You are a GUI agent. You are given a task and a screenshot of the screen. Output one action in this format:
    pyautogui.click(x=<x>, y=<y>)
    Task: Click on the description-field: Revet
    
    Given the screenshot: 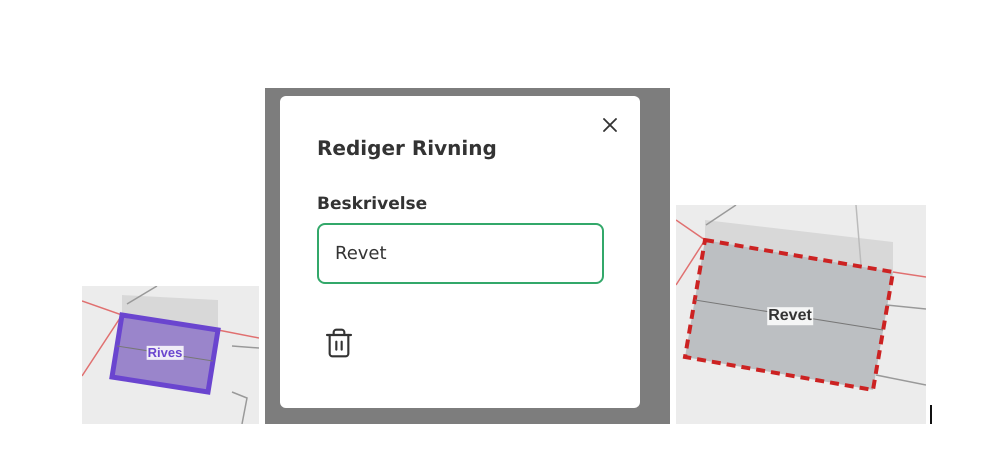 What is the action you would take?
    pyautogui.click(x=460, y=253)
    